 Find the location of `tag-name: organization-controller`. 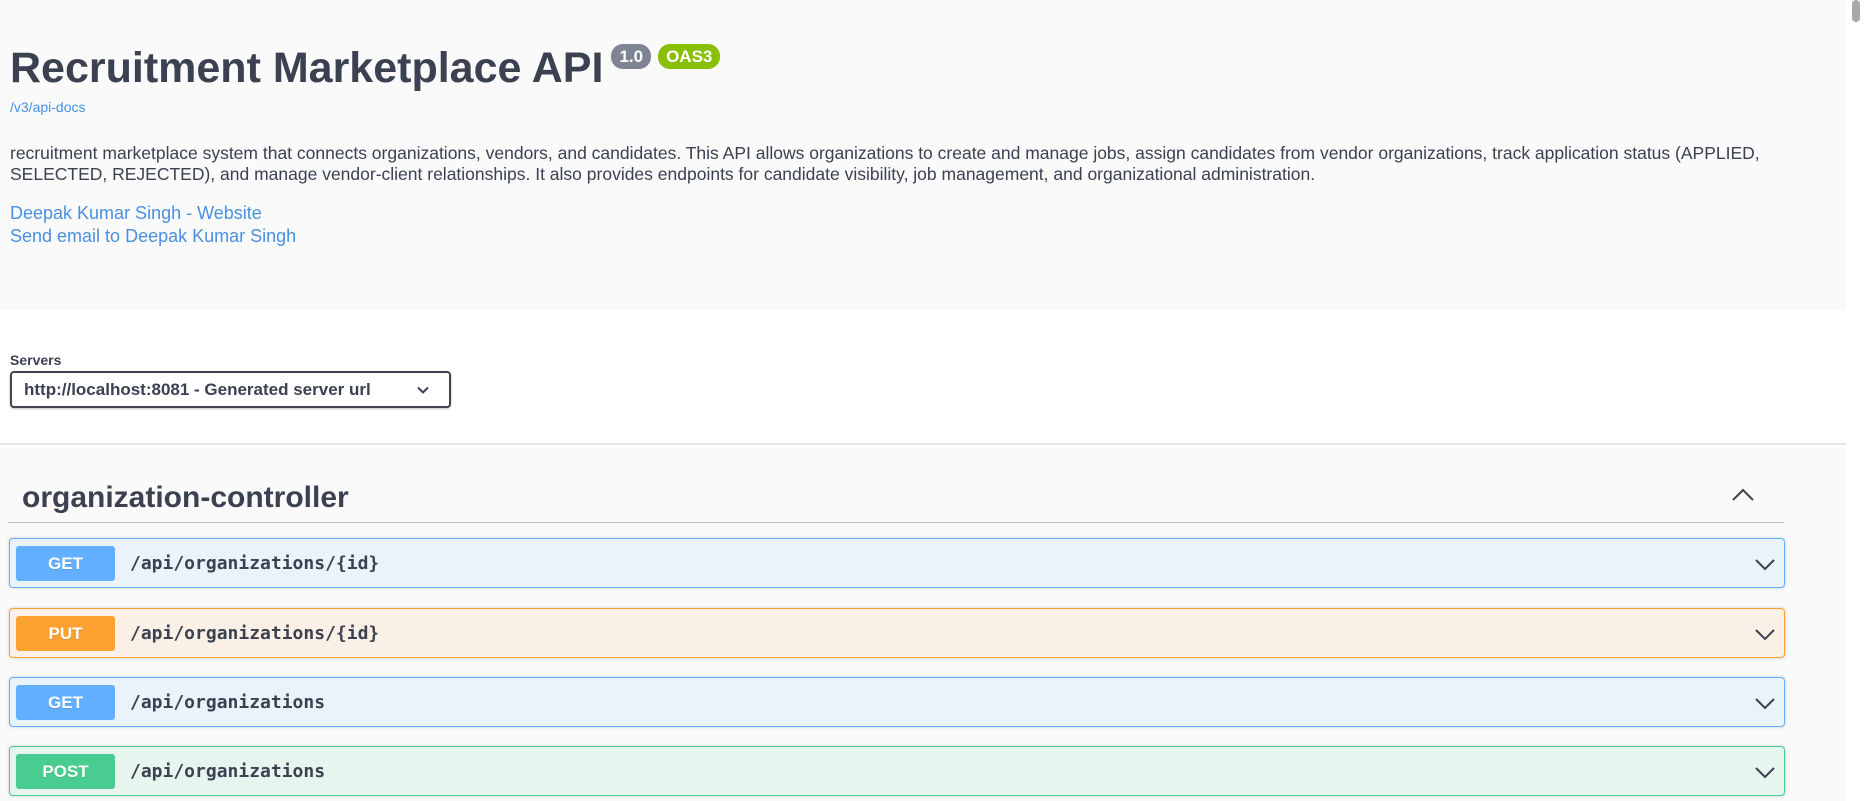

tag-name: organization-controller is located at coordinates (185, 497).